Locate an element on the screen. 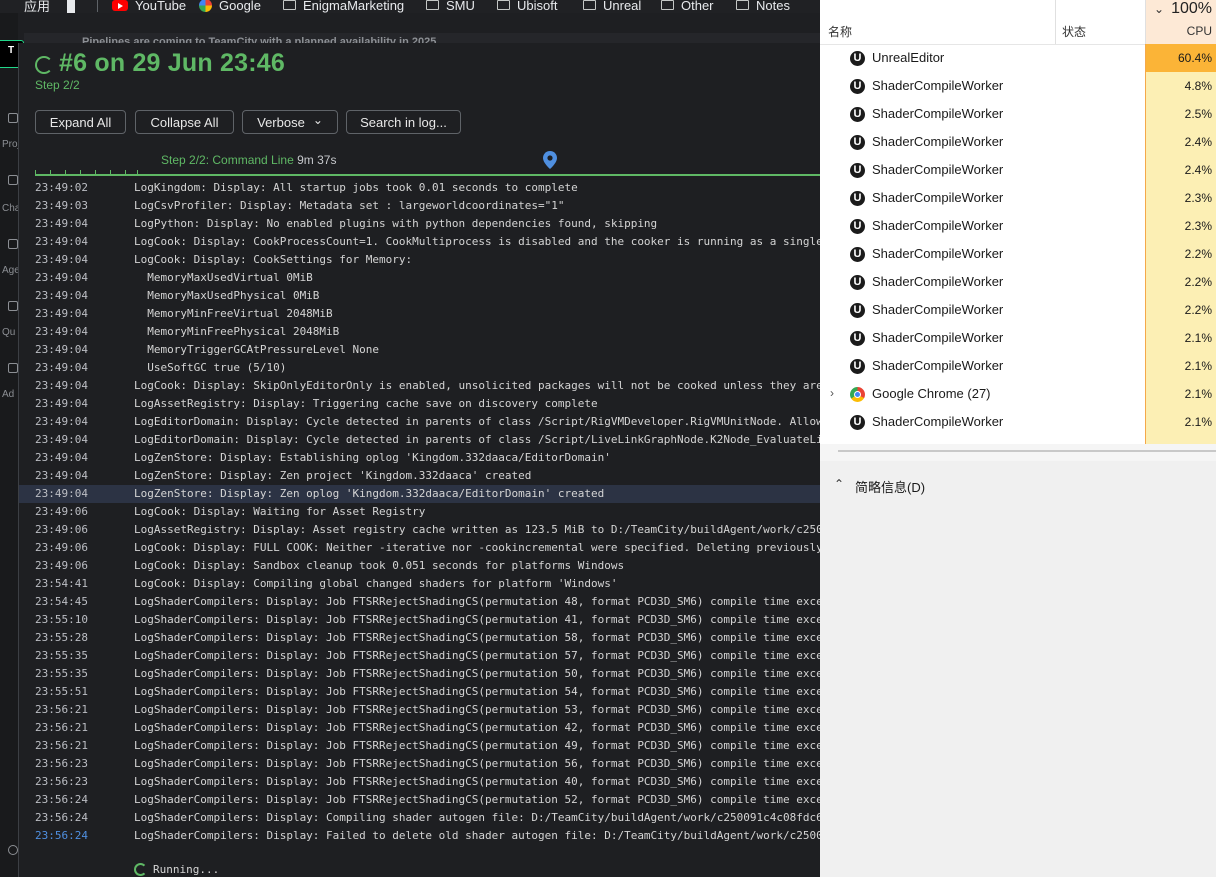 Image resolution: width=1216 pixels, height=877 pixels. process-cpu: 2.1% is located at coordinates (1181, 422).